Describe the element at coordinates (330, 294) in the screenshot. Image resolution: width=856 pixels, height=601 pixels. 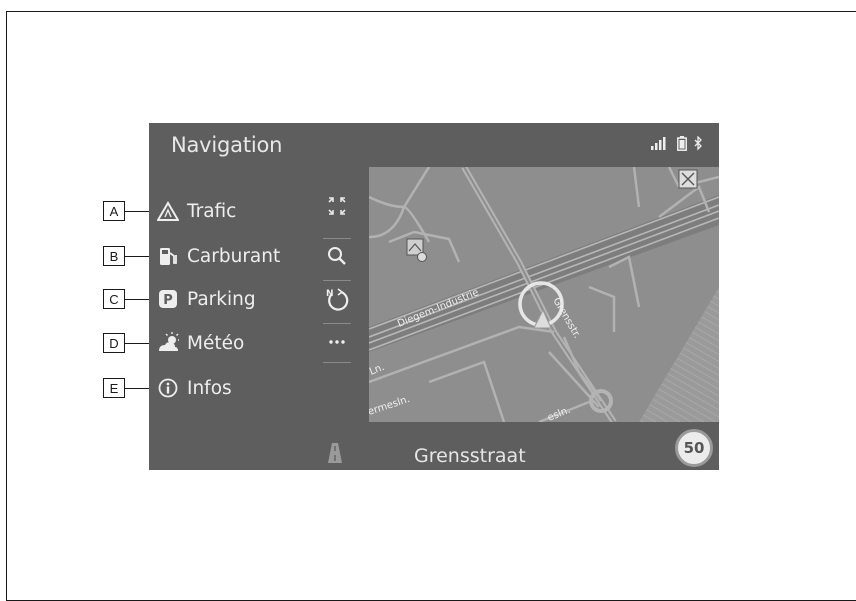
I see `svg-text: N` at that location.